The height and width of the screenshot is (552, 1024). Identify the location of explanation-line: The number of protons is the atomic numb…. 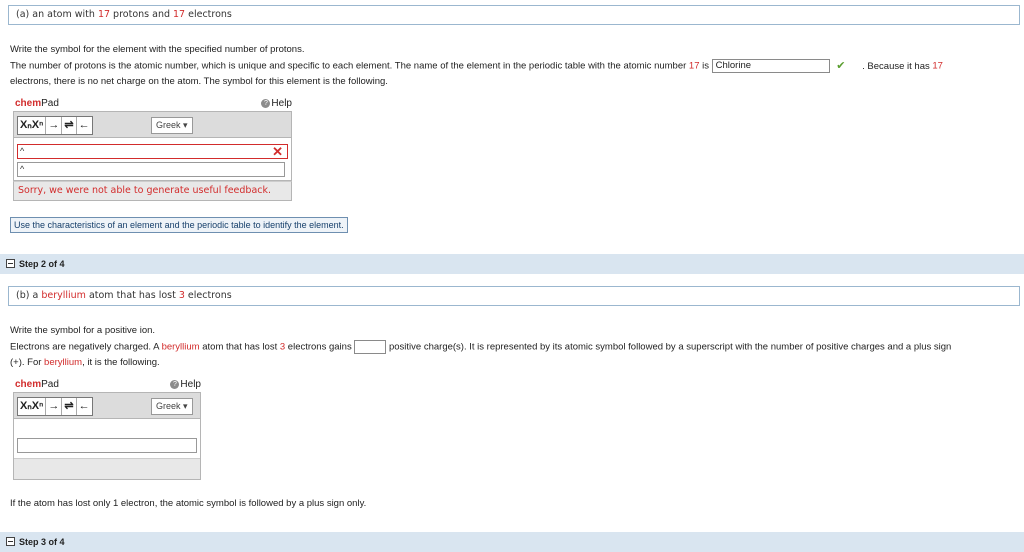
(476, 66).